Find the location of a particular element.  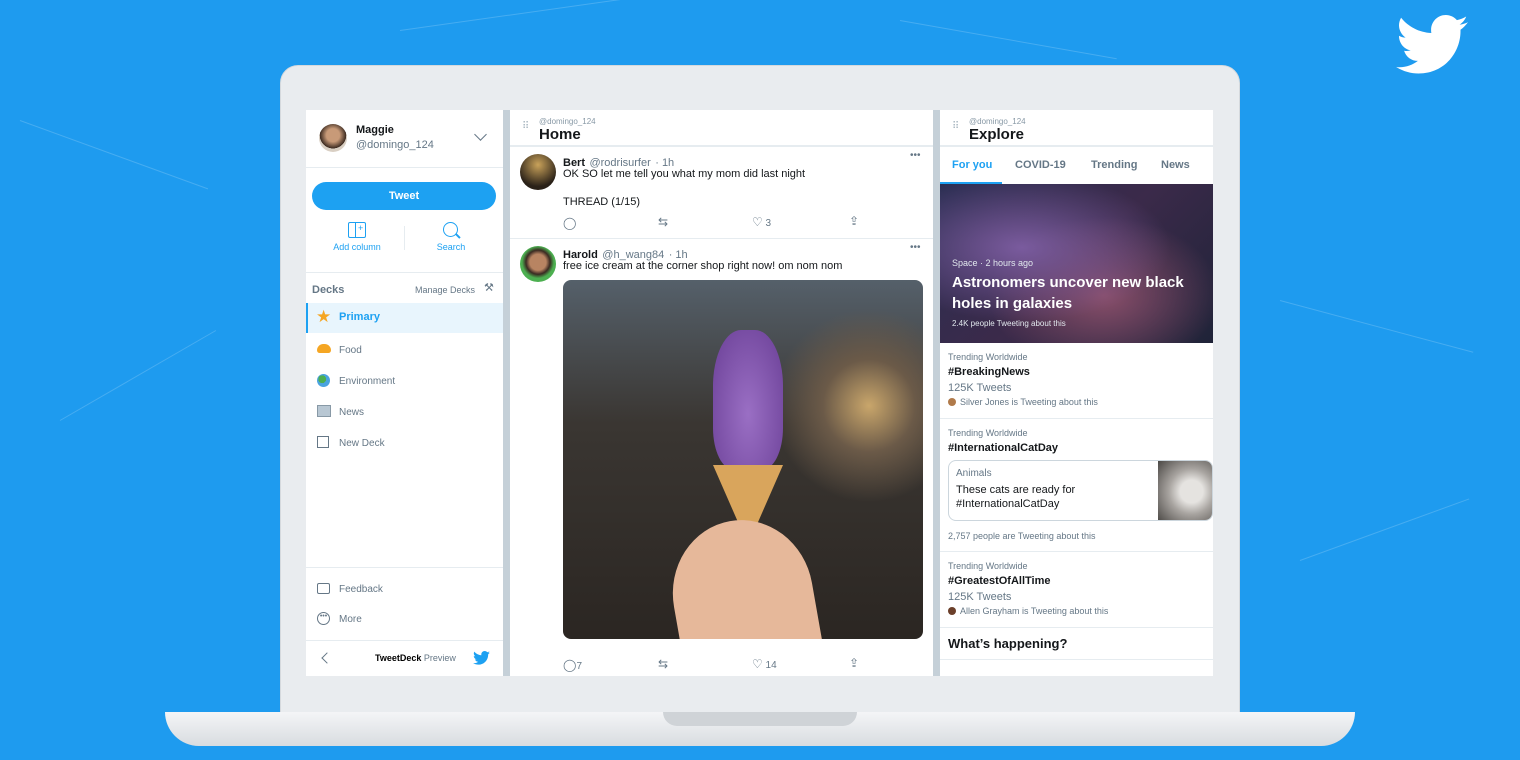

user-name: Maggie is located at coordinates (375, 130).